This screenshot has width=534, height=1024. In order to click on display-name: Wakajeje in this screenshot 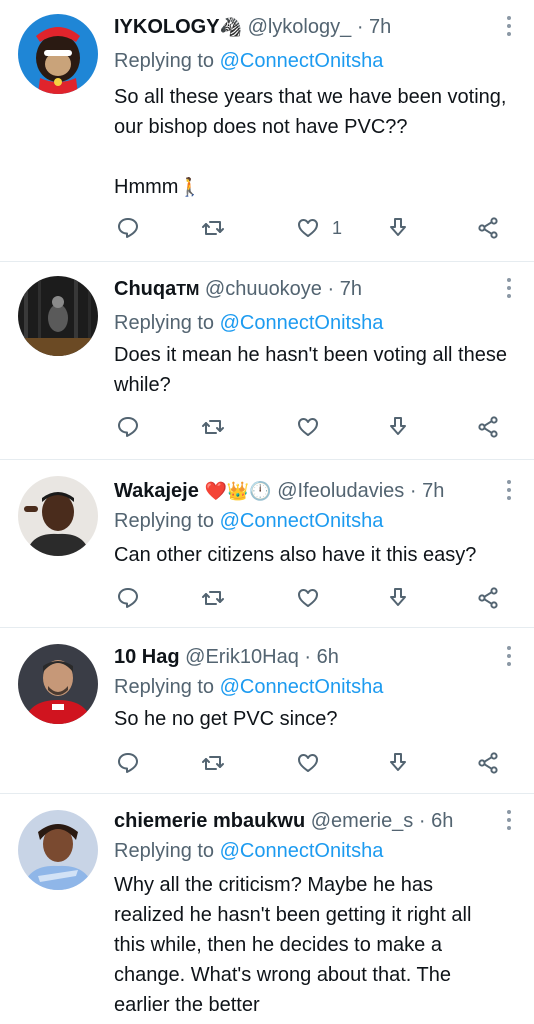, I will do `click(156, 491)`.